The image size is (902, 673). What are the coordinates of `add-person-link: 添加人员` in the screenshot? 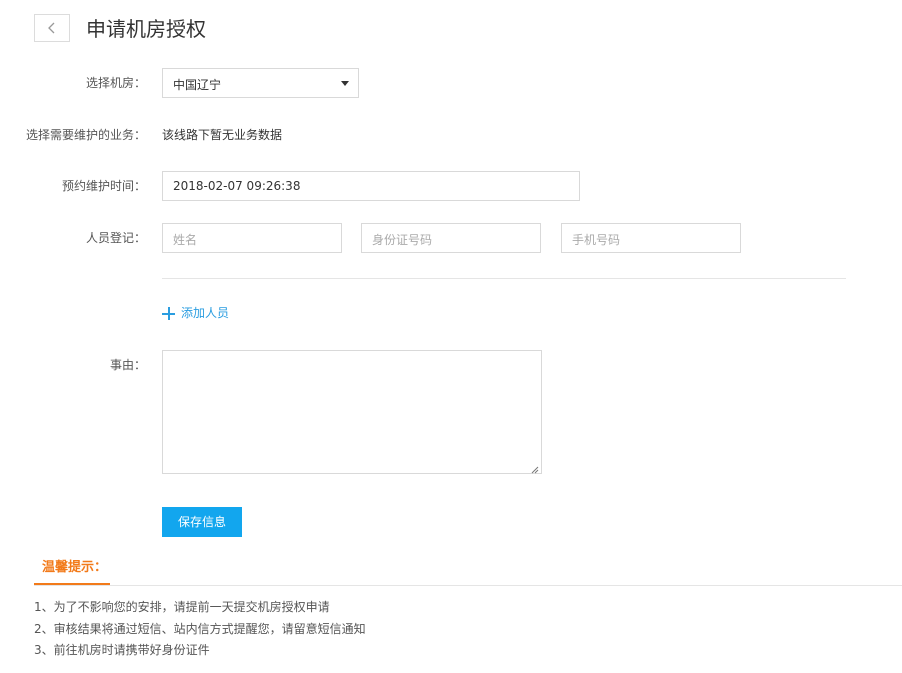 It's located at (195, 313).